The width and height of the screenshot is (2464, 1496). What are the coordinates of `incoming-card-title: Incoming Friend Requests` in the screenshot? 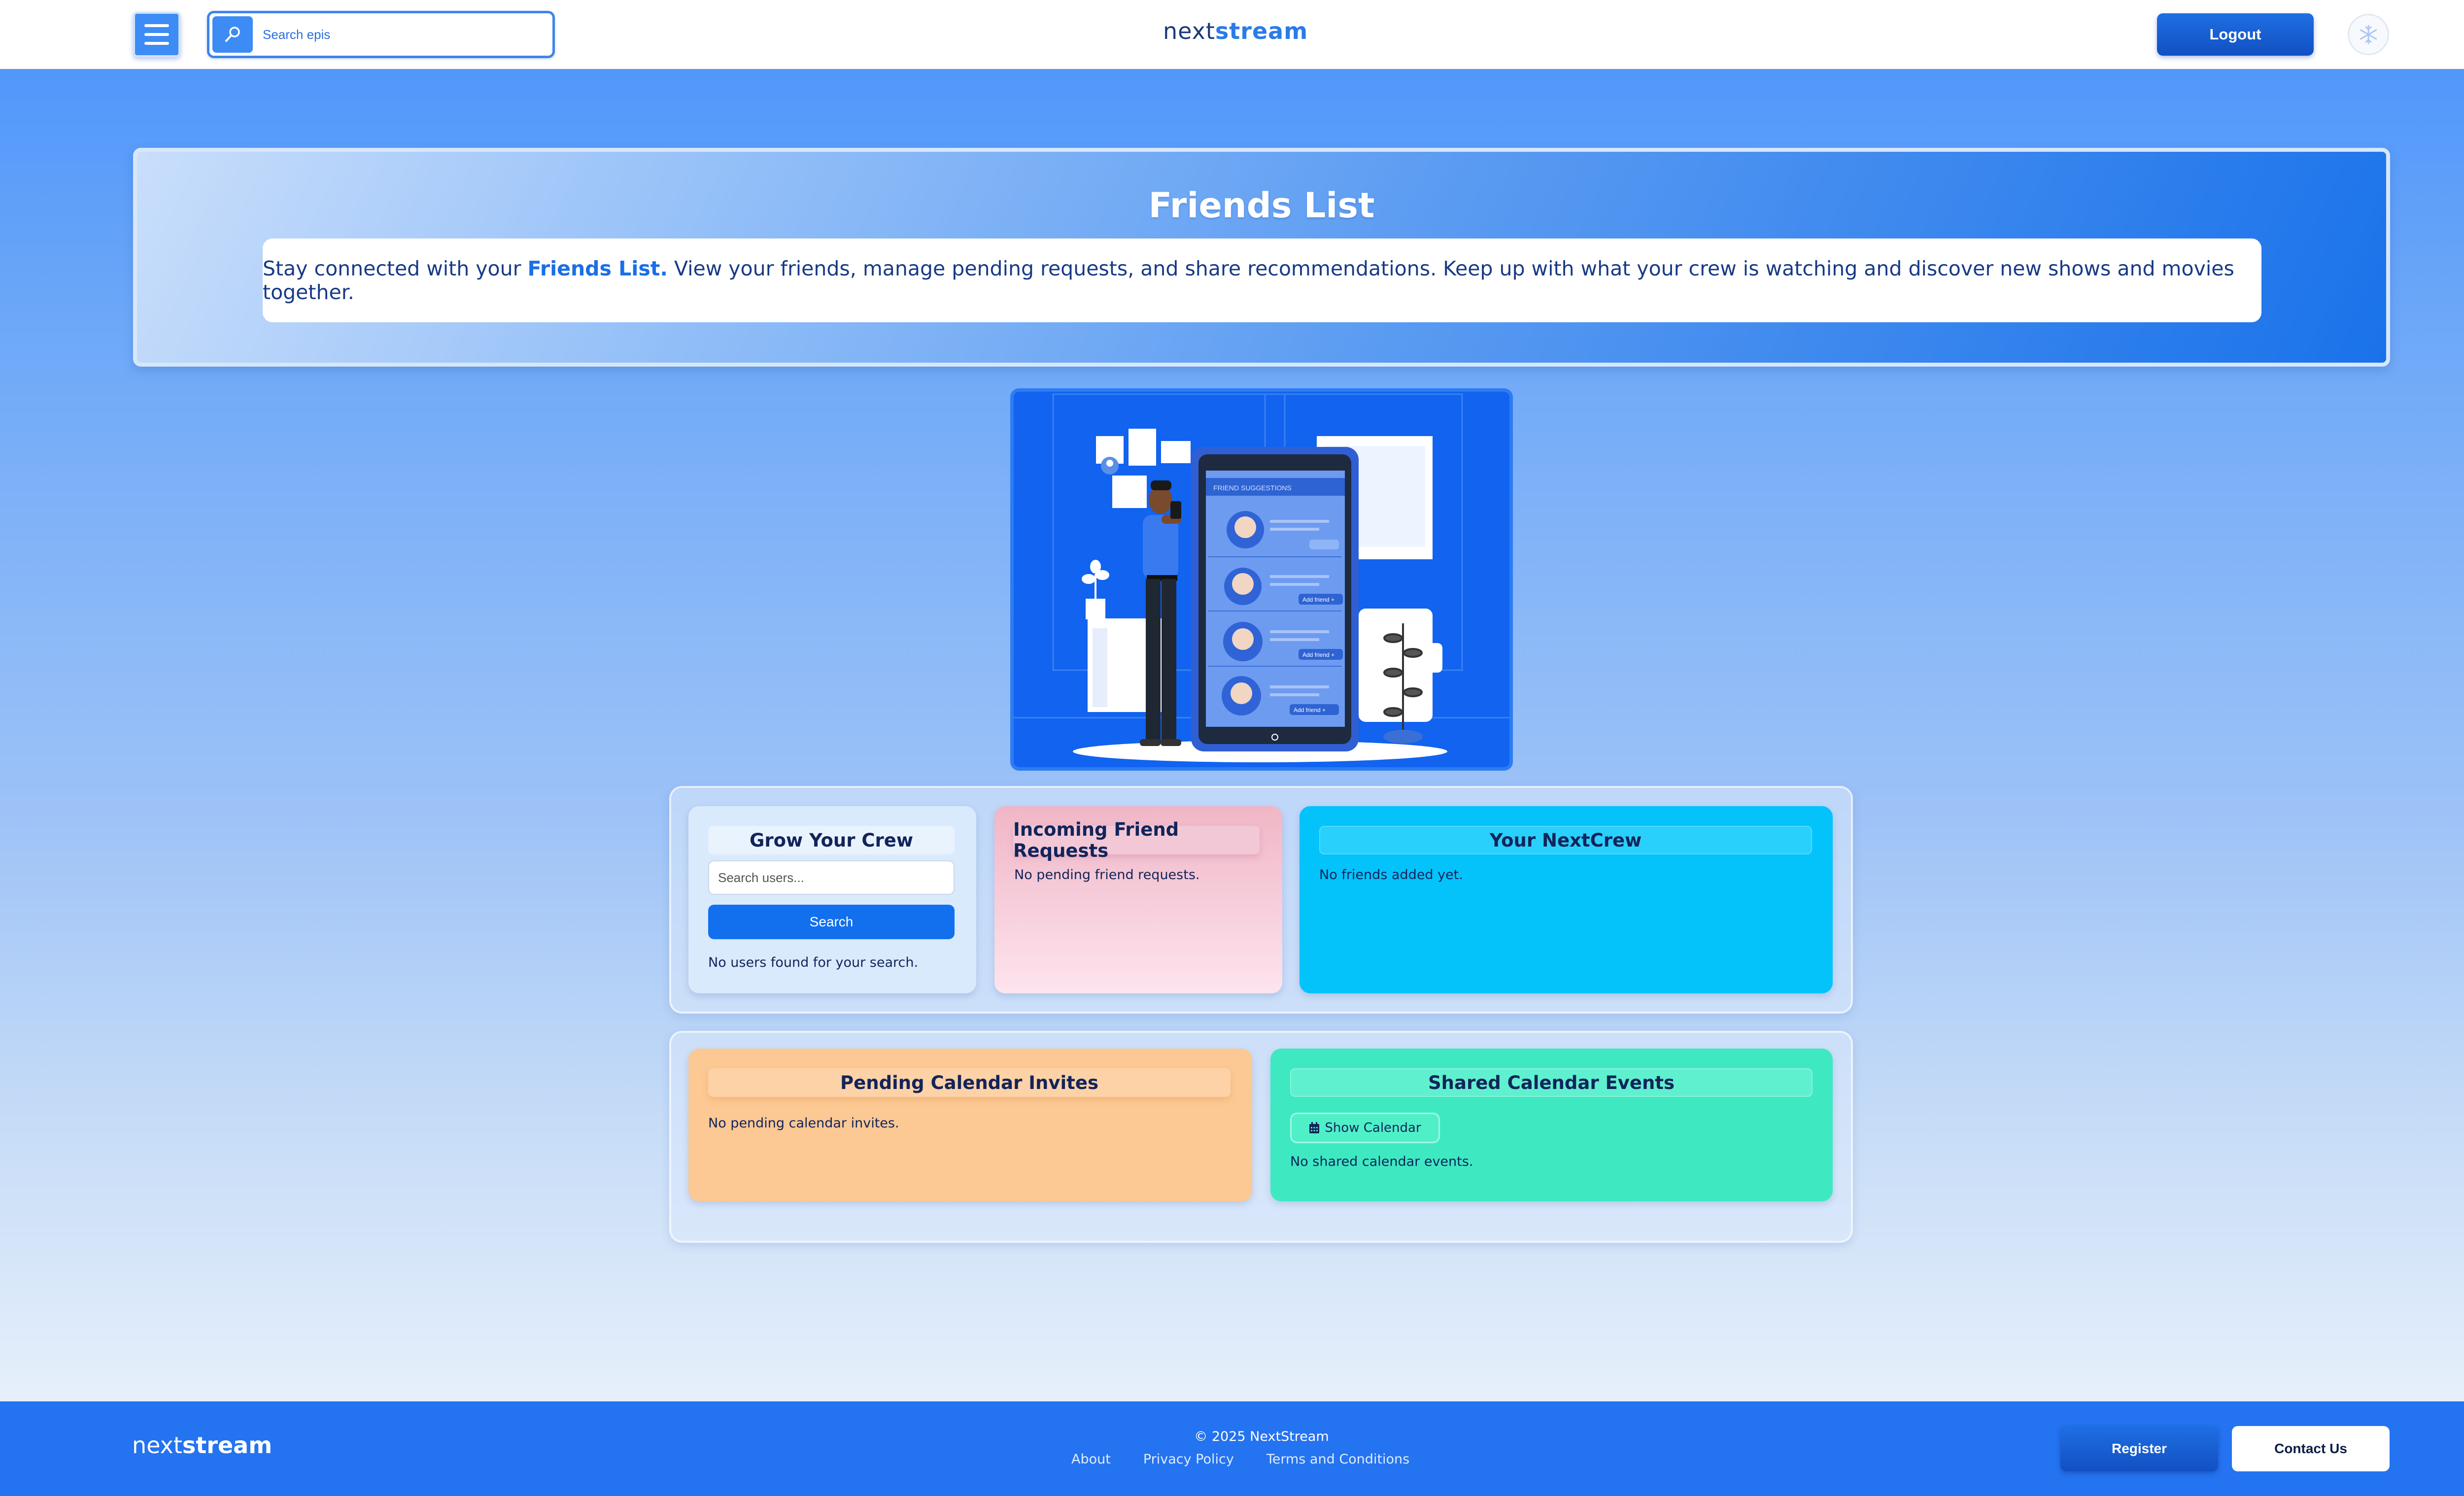 It's located at (1136, 840).